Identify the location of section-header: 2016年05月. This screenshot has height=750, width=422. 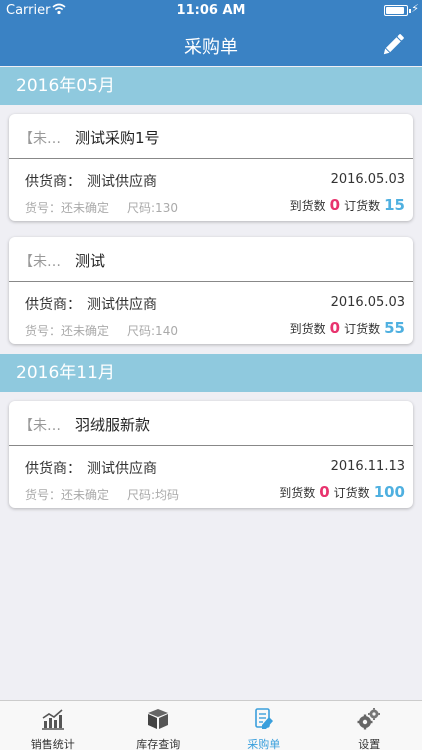
(211, 86).